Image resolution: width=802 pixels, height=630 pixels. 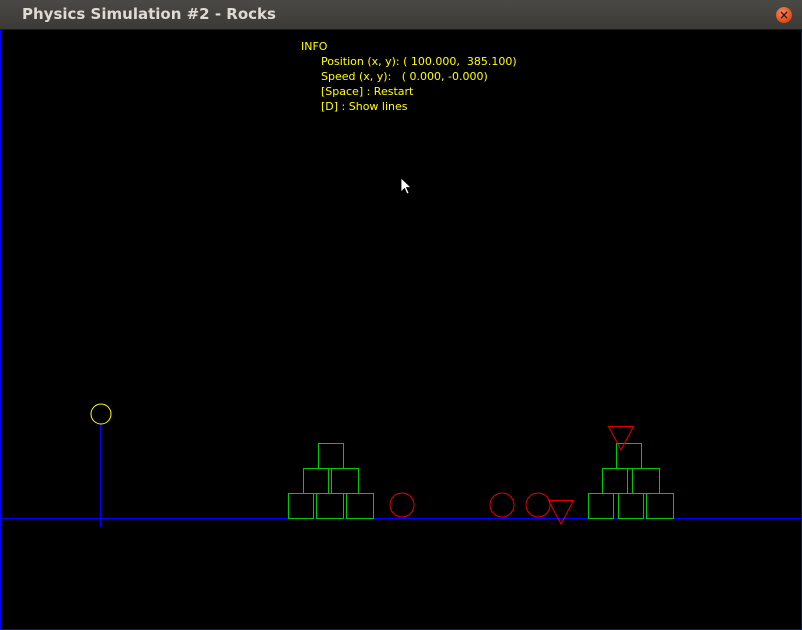 What do you see at coordinates (364, 106) in the screenshot?
I see `show-lines-hint: [D] : Show lines` at bounding box center [364, 106].